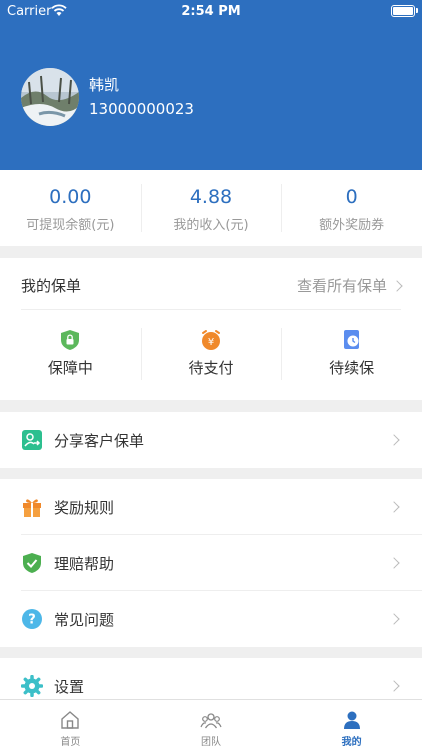 This screenshot has height=750, width=422. I want to click on share-user-icon, so click(32, 440).